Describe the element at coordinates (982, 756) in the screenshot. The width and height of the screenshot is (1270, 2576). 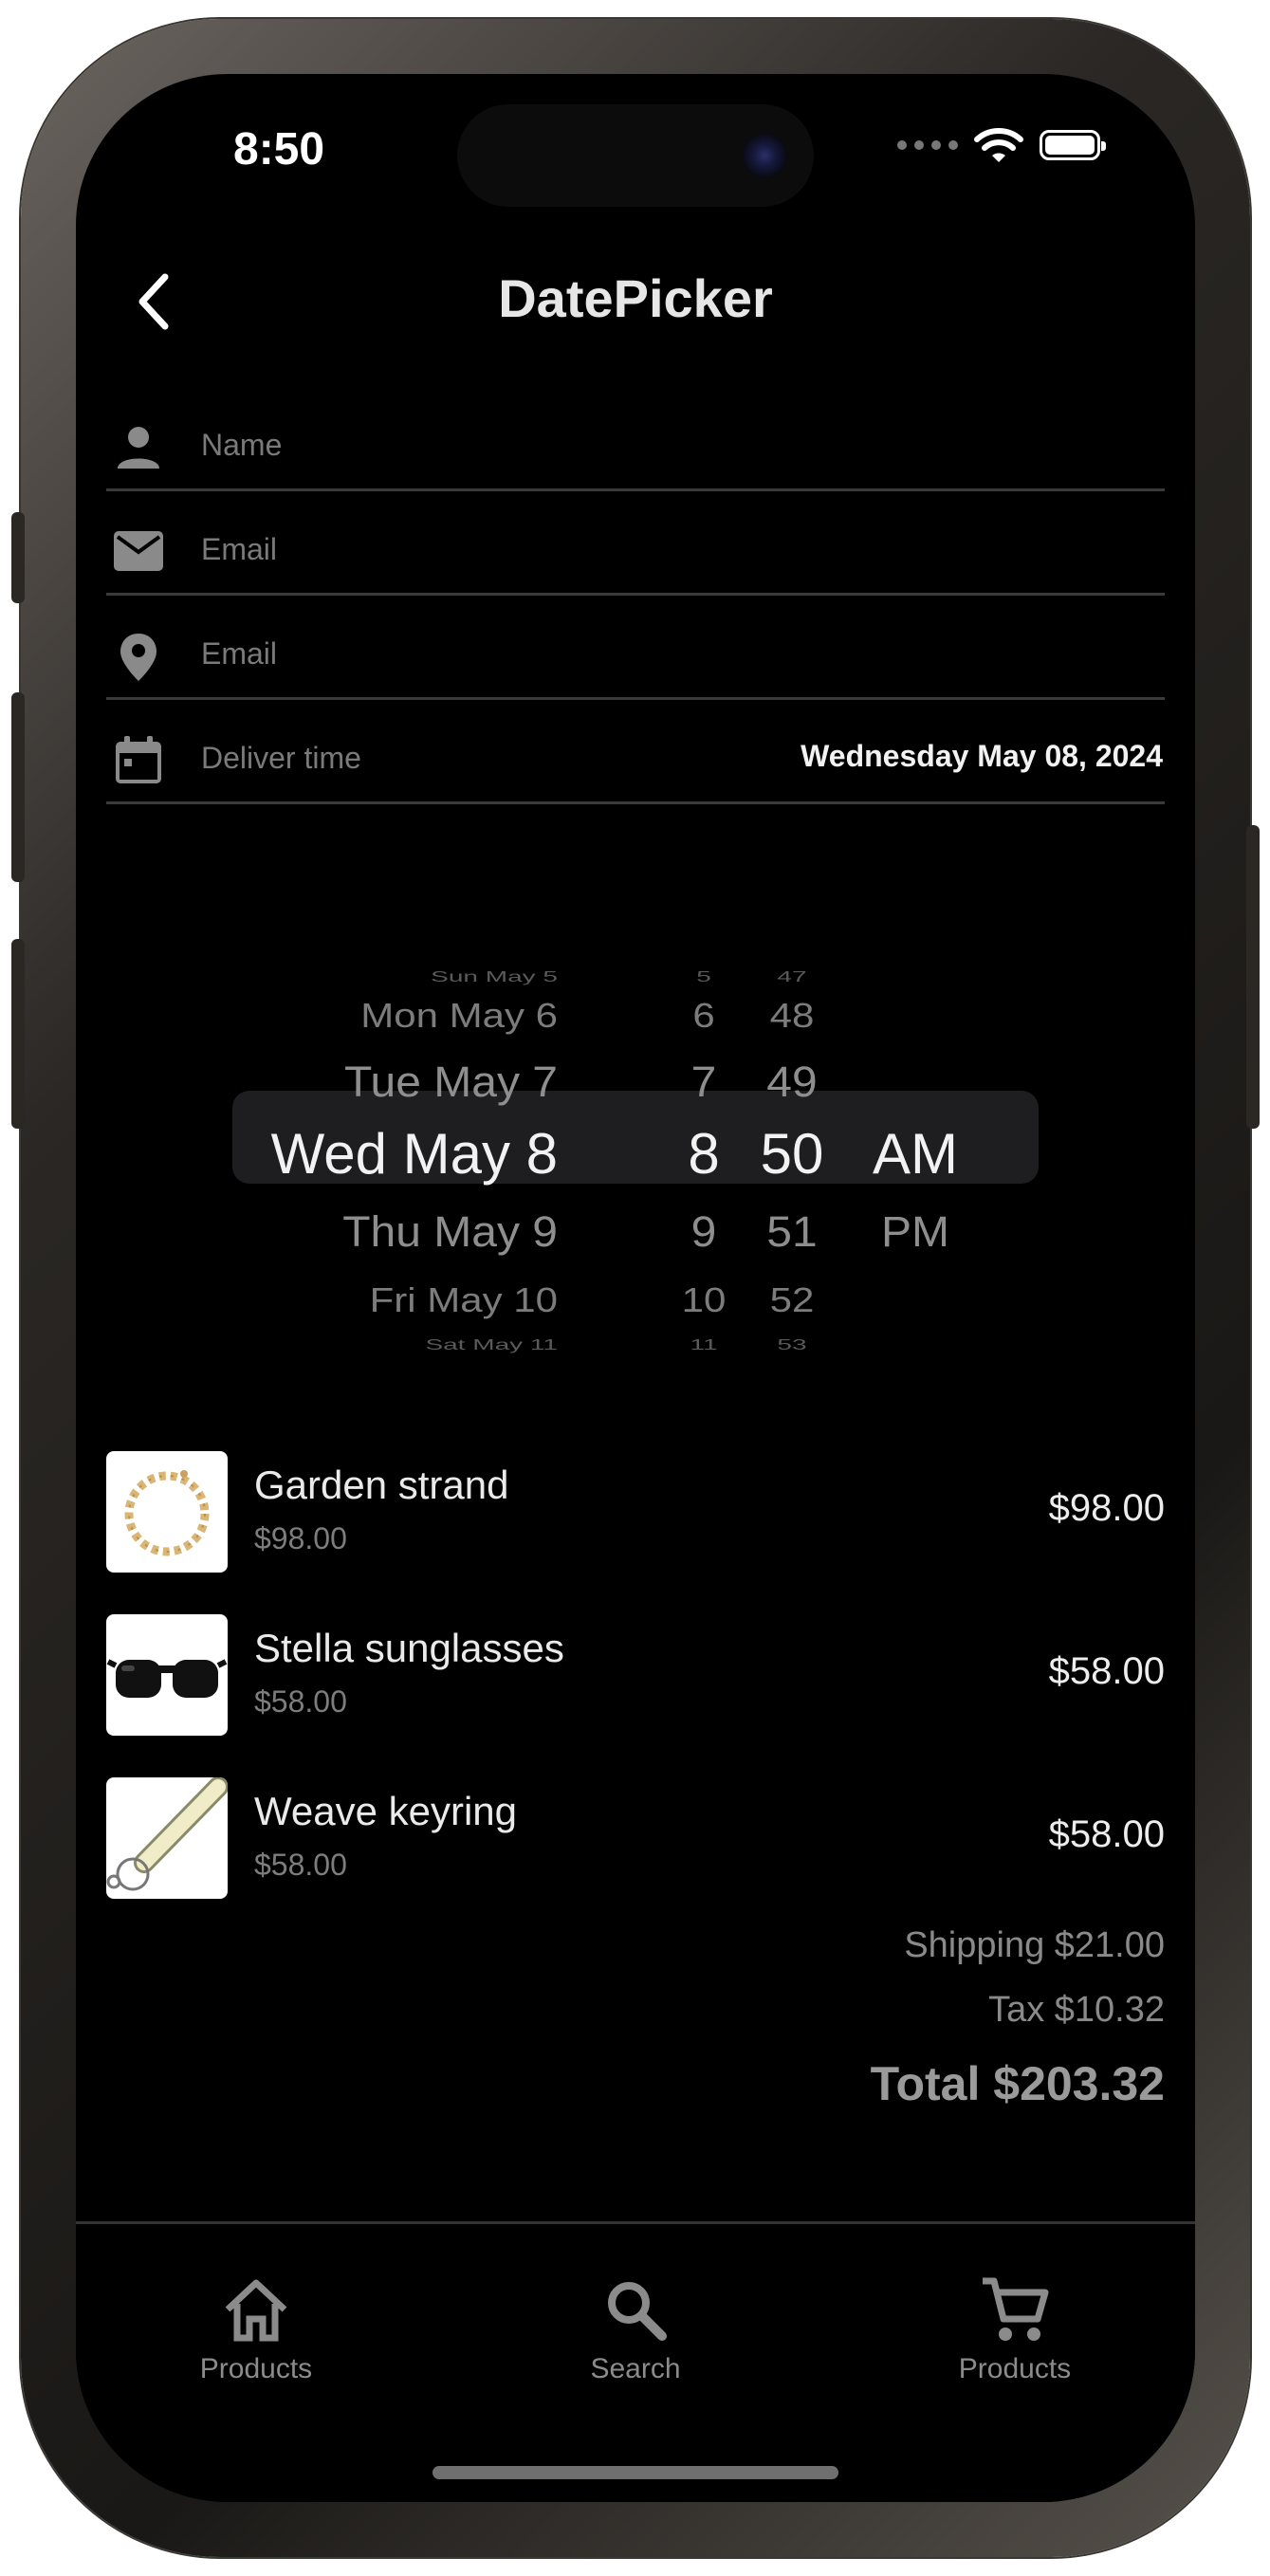
I see `deliver-time-value: Wednesday May 08, 2024` at that location.